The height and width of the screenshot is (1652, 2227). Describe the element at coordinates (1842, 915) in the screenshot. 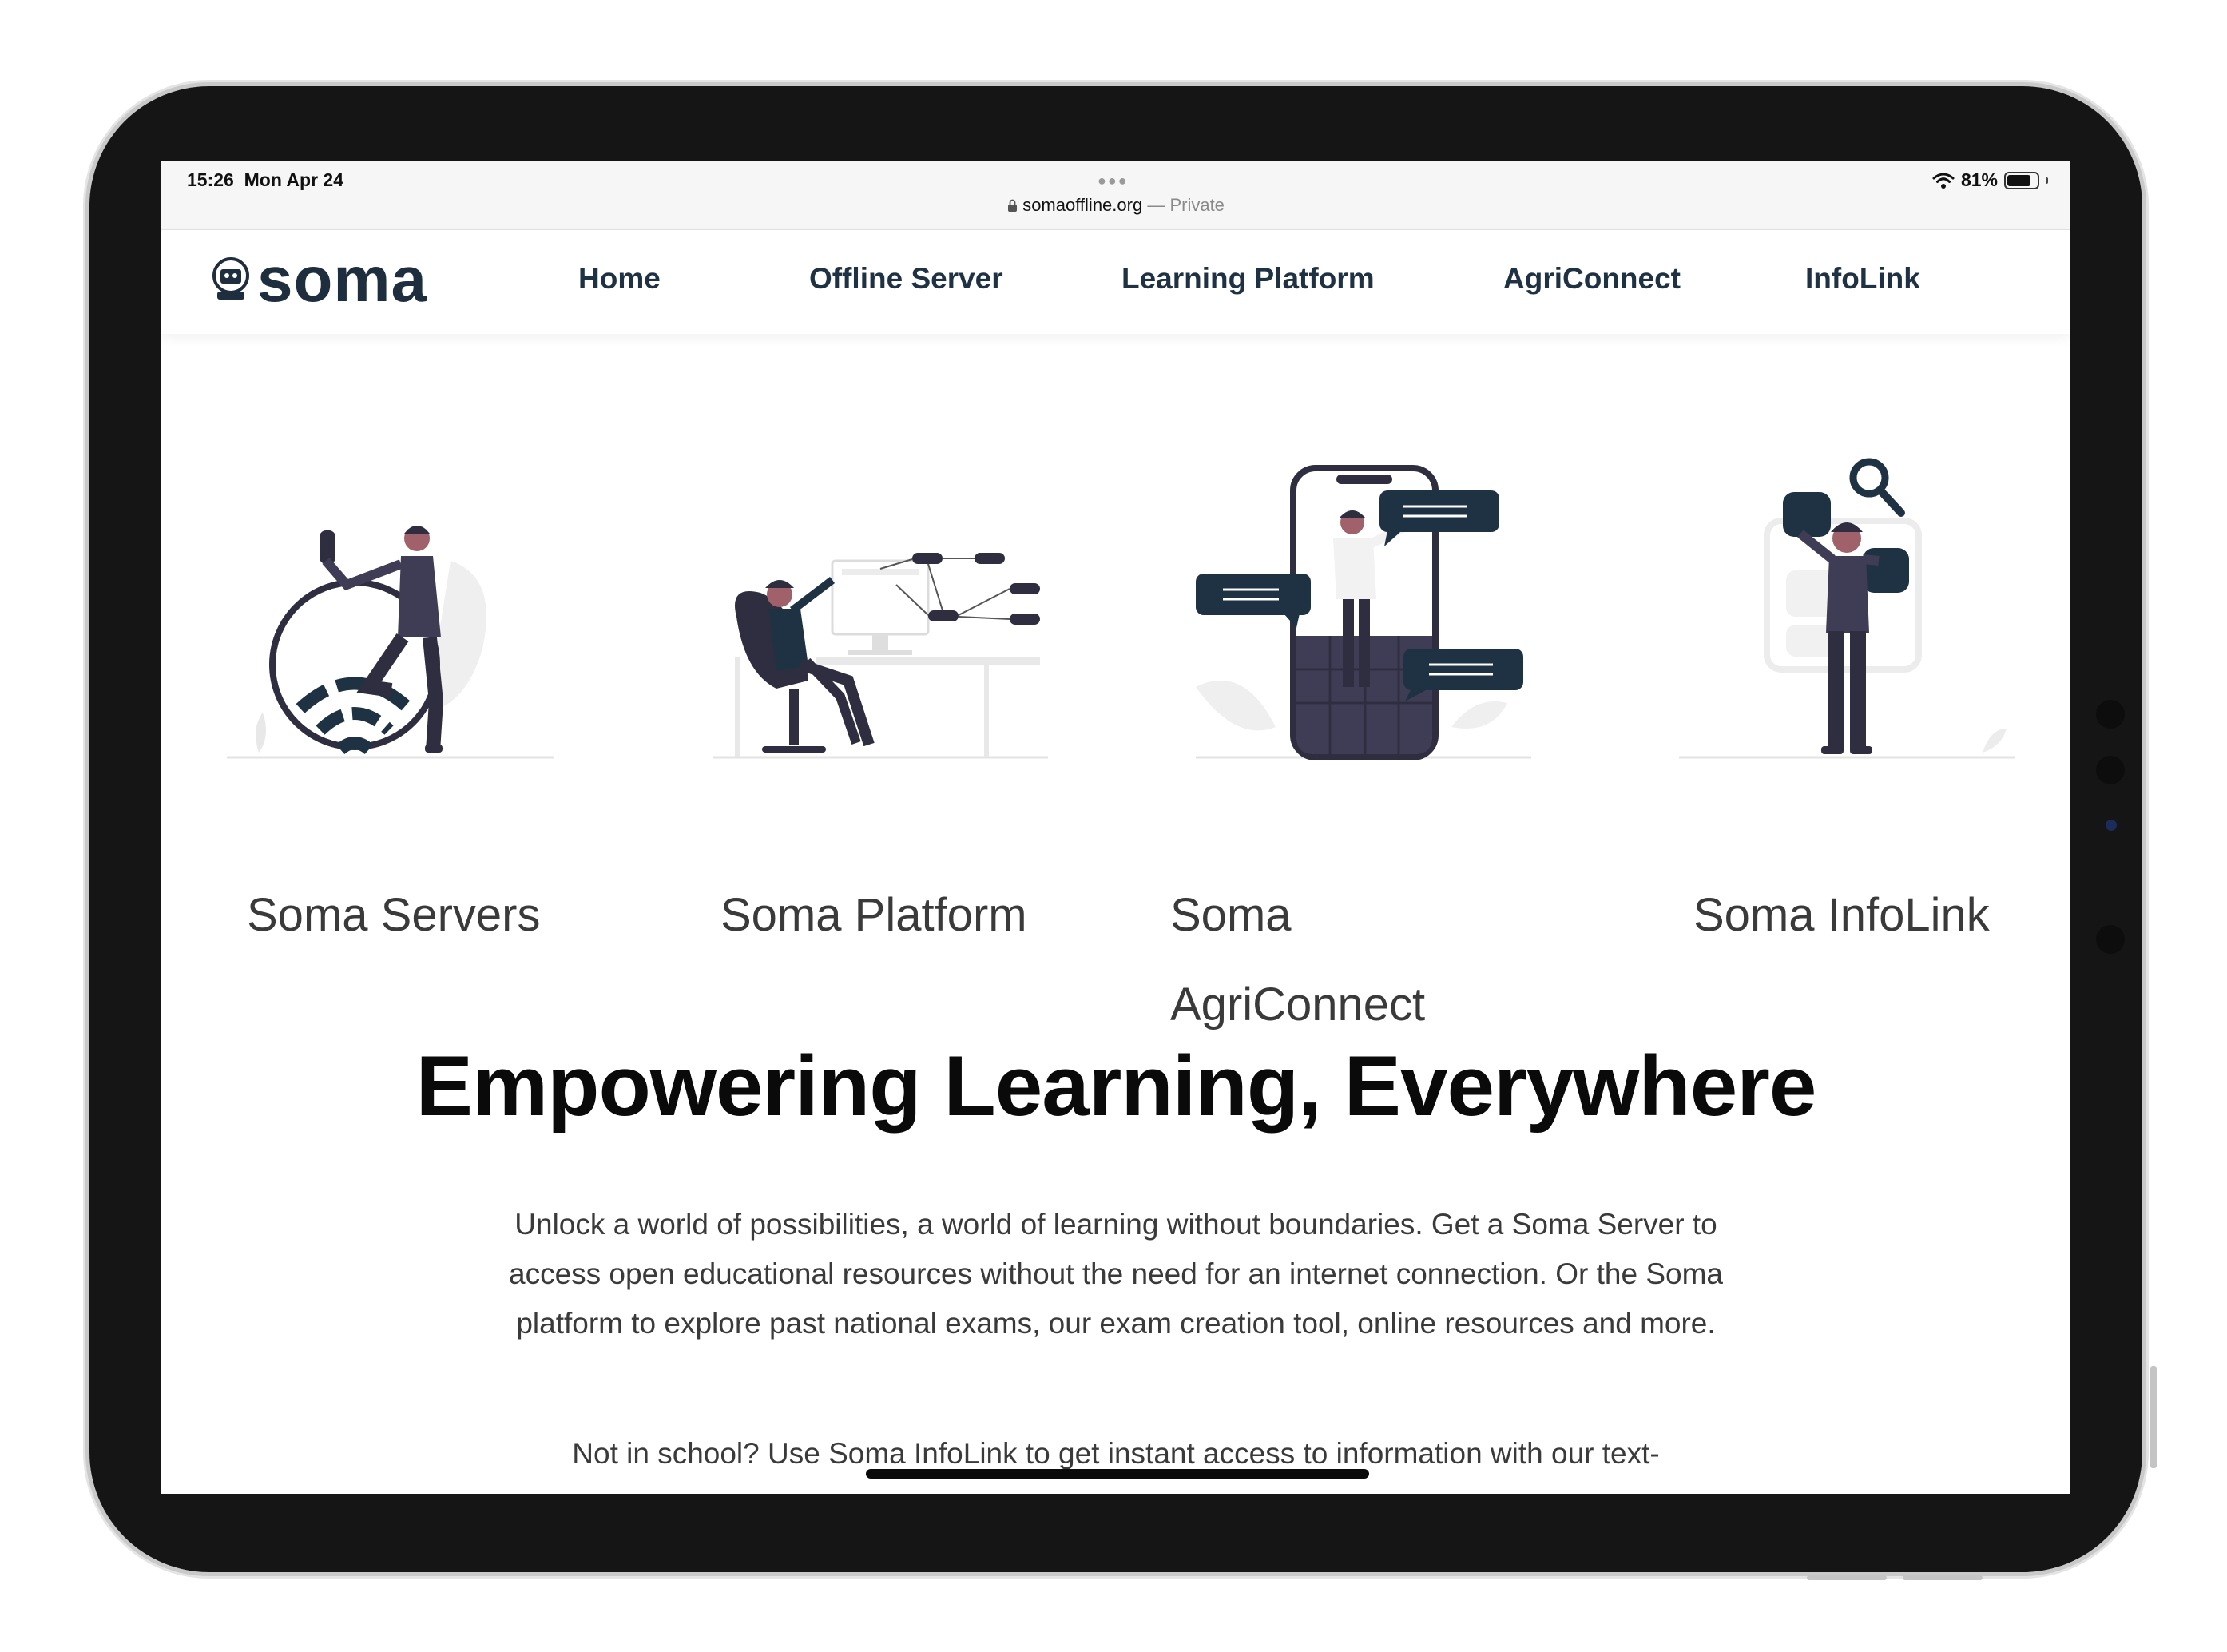

I see `card-title-soma-infolink: Soma InfoLink` at that location.